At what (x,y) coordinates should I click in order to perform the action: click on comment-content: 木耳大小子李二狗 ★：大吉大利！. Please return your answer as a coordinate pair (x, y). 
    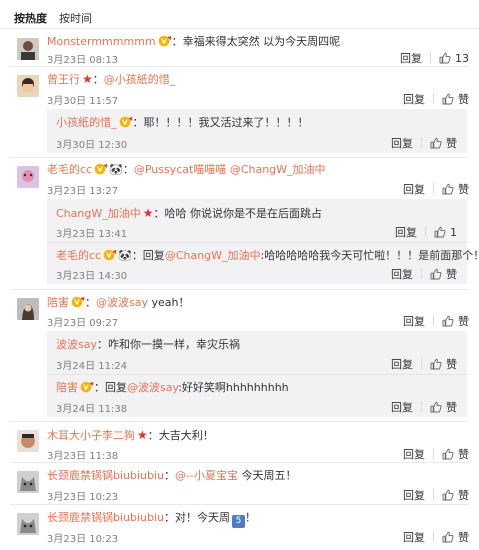
    Looking at the image, I should click on (130, 435).